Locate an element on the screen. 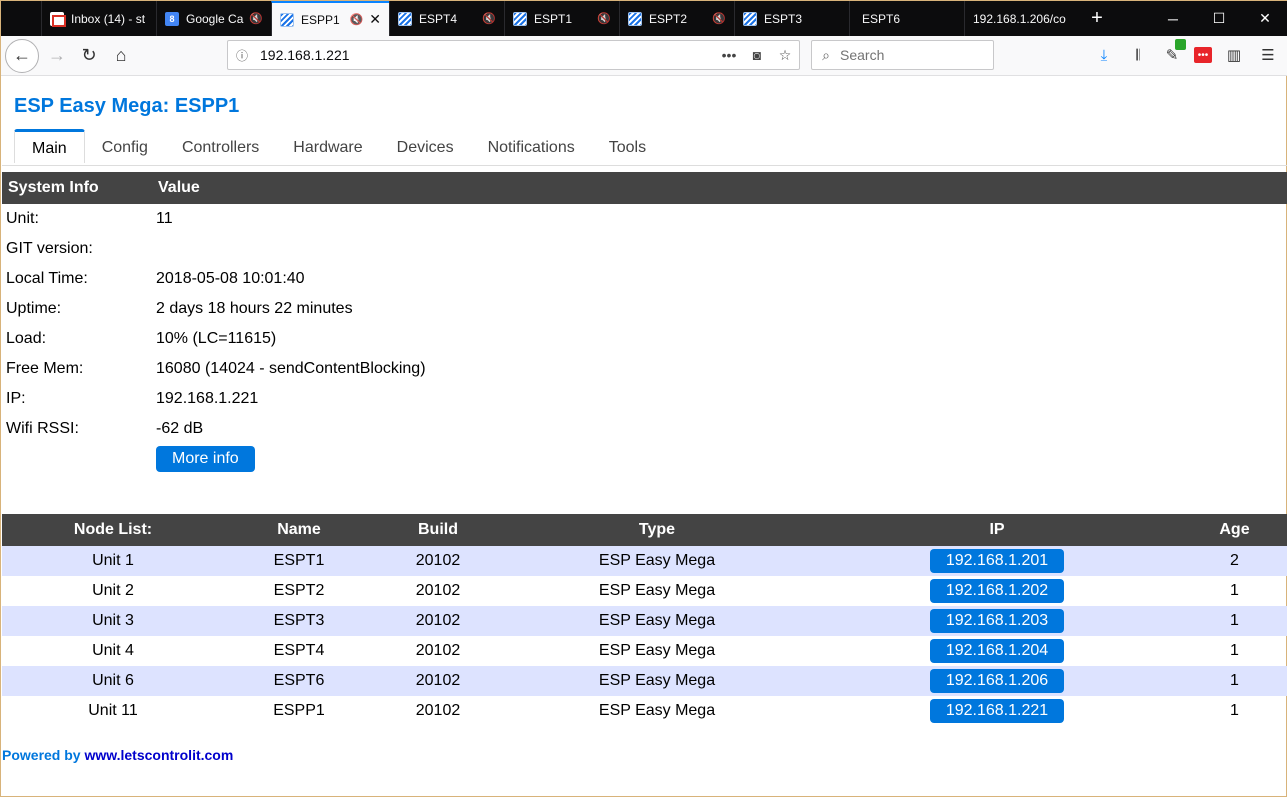 The height and width of the screenshot is (797, 1287). new-tab-button: + is located at coordinates (1097, 18).